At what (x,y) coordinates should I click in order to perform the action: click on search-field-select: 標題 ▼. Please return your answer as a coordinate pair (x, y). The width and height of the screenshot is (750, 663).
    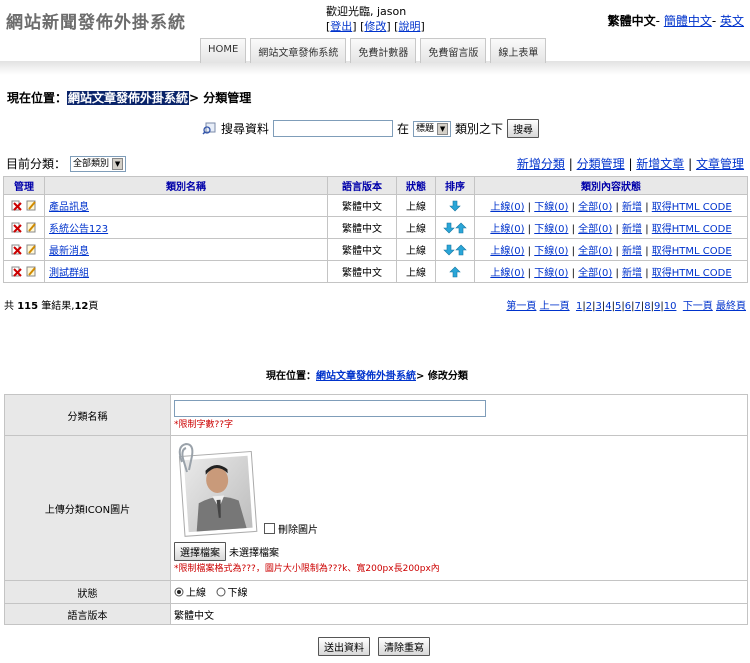
    Looking at the image, I should click on (432, 128).